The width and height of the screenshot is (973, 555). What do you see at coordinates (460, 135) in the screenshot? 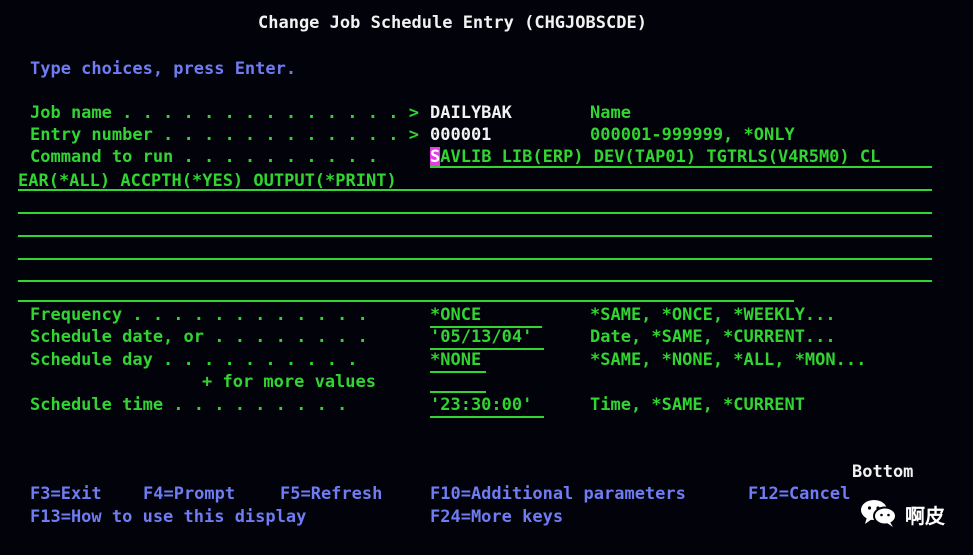
I see `entry-number-field: 000001` at bounding box center [460, 135].